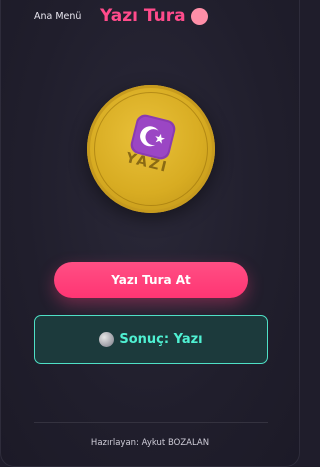 This screenshot has width=320, height=467. I want to click on flip-coin-button: Yazı Tura At, so click(151, 280).